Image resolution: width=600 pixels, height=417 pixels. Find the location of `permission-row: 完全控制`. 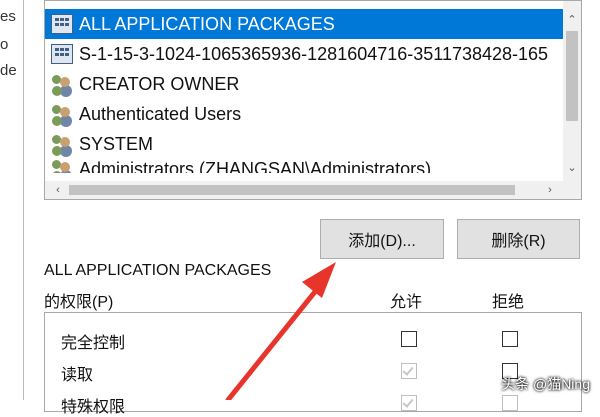

permission-row: 完全控制 is located at coordinates (313, 338).